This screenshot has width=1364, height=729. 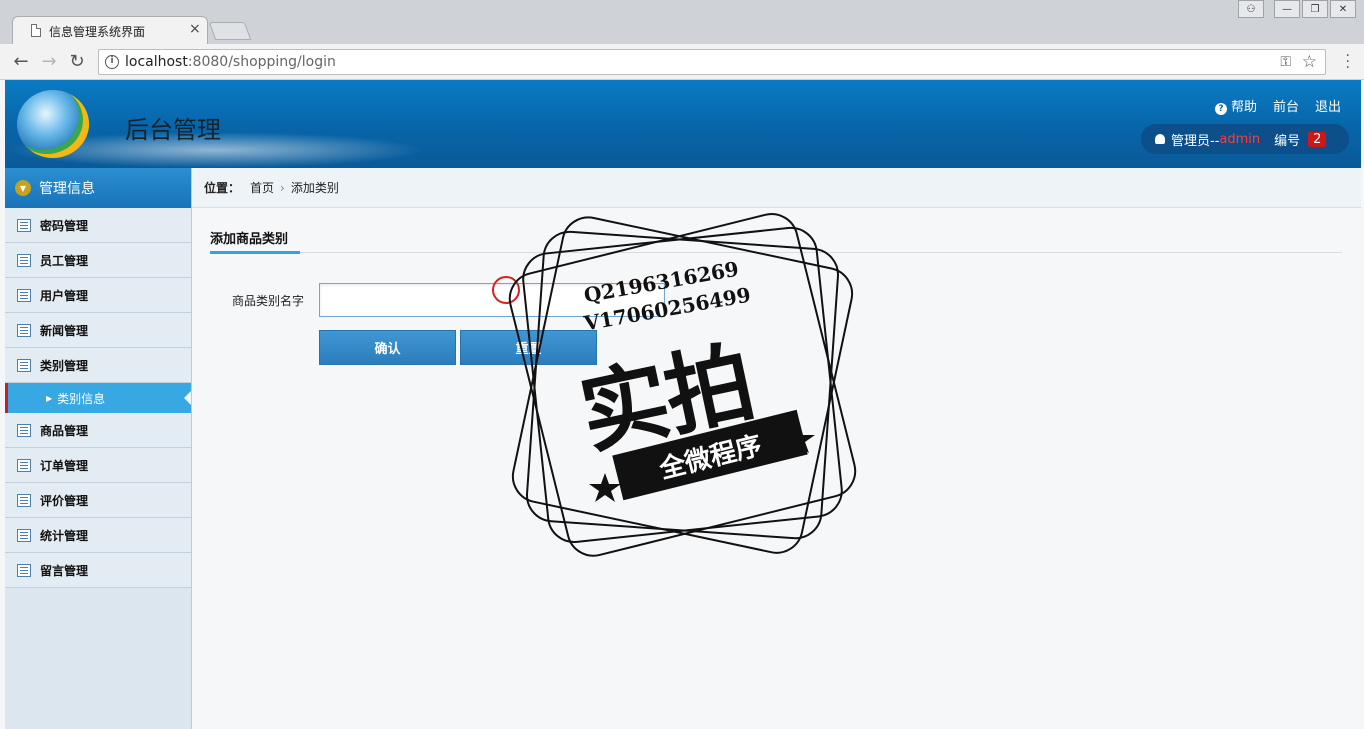 I want to click on info-icon: i, so click(x=112, y=62).